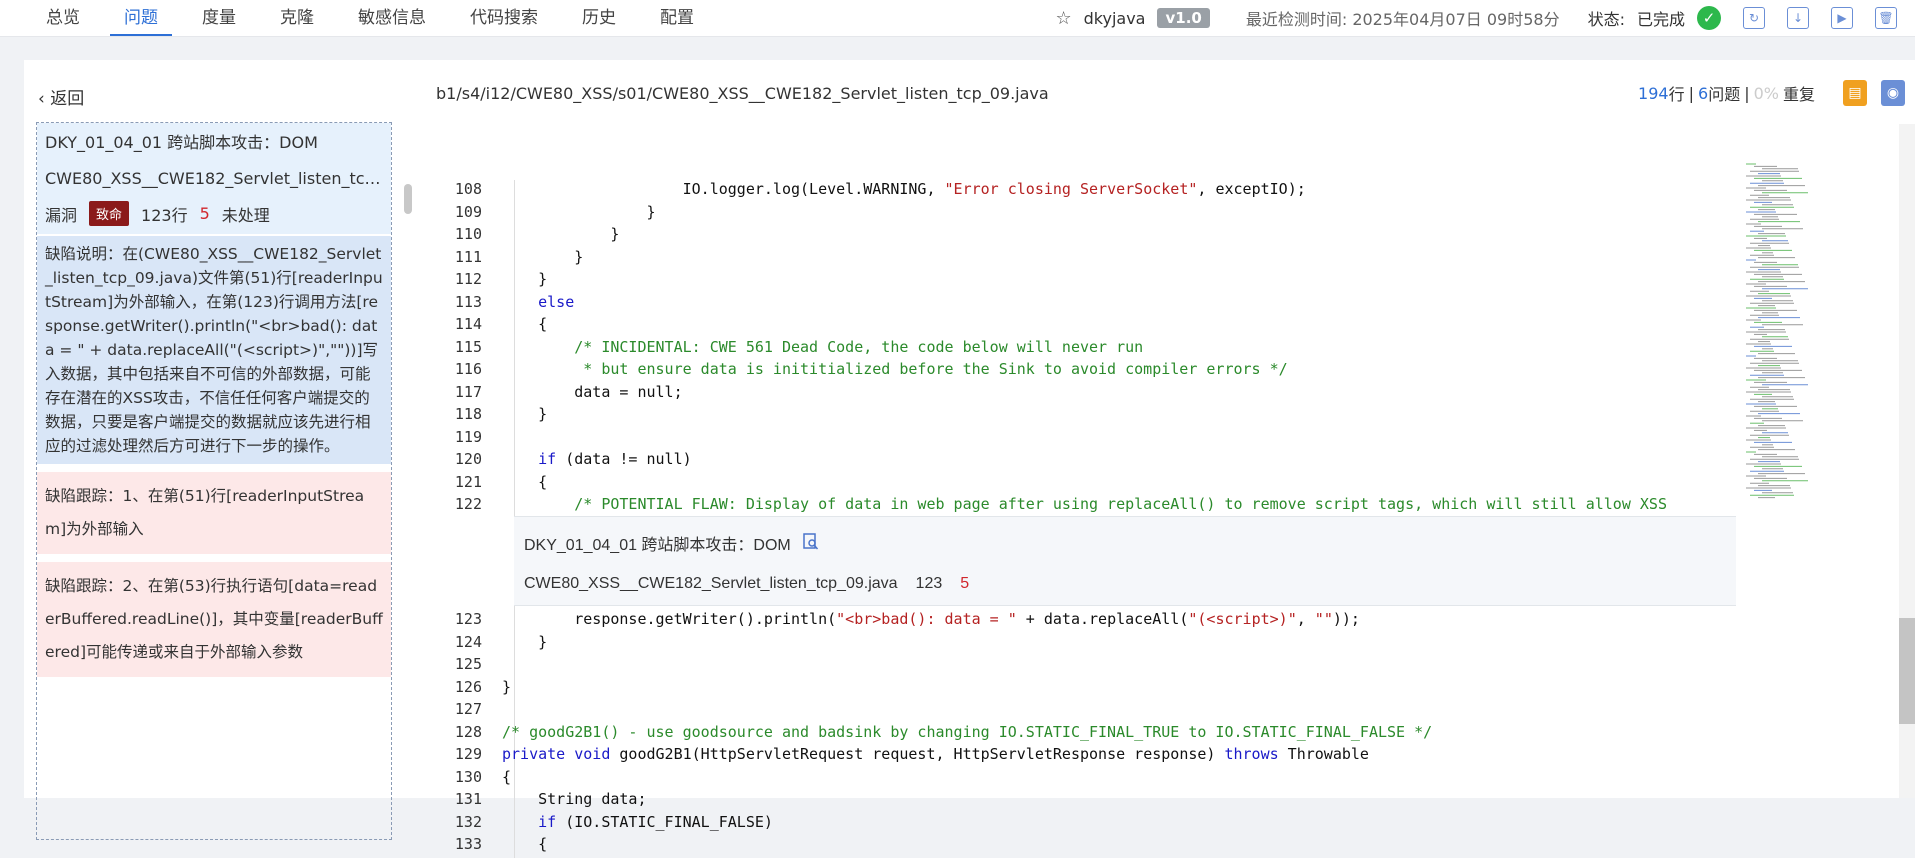 This screenshot has height=858, width=1915. What do you see at coordinates (468, 211) in the screenshot?
I see `line-number: 109` at bounding box center [468, 211].